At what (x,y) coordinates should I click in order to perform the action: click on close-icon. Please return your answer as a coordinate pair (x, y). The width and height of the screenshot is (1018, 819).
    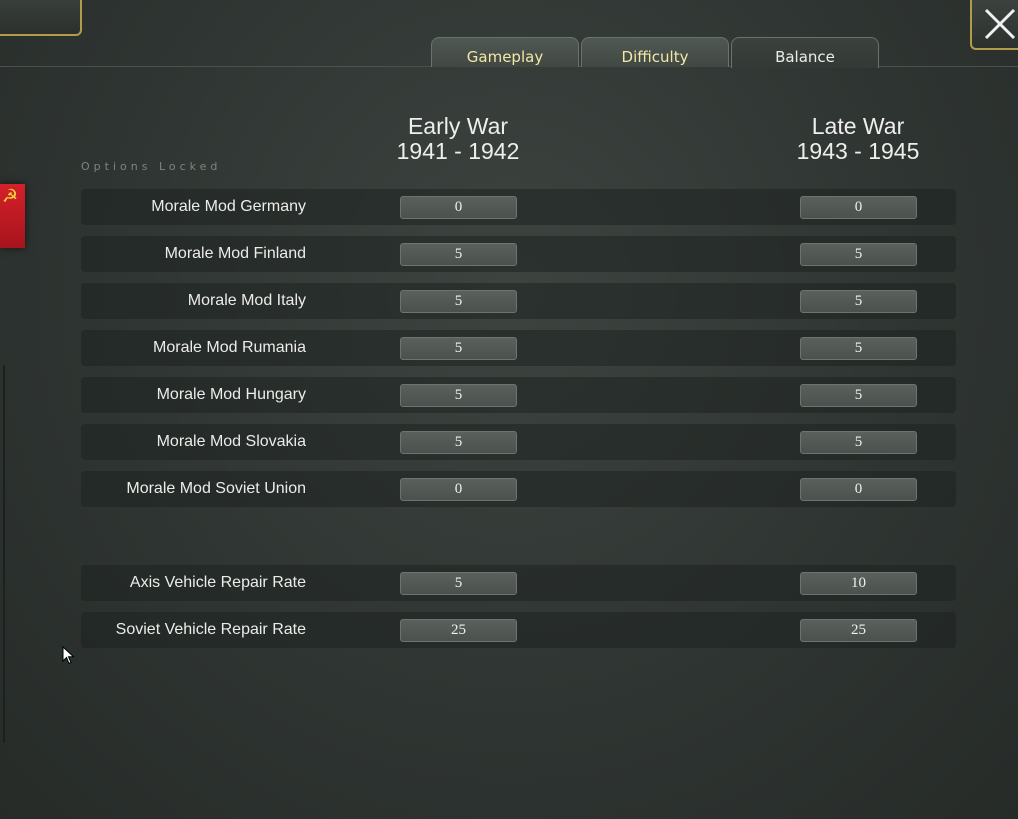
    Looking at the image, I should click on (1000, 24).